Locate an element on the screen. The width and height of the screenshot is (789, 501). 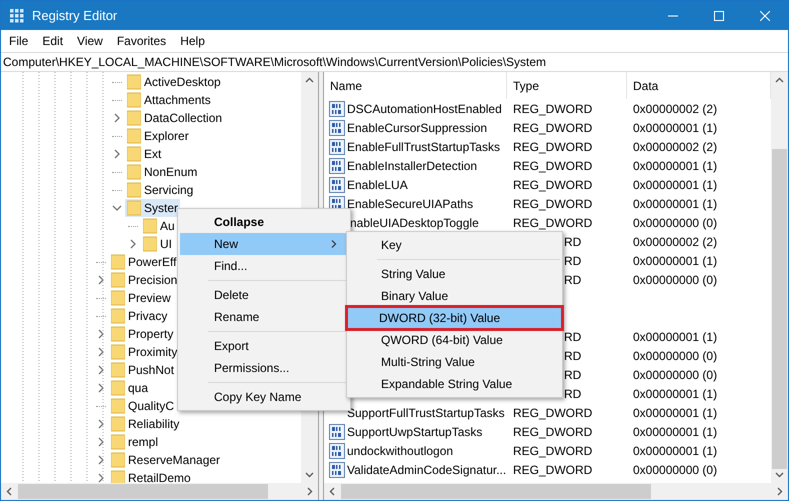
tree-item: DataCollection is located at coordinates (174, 118).